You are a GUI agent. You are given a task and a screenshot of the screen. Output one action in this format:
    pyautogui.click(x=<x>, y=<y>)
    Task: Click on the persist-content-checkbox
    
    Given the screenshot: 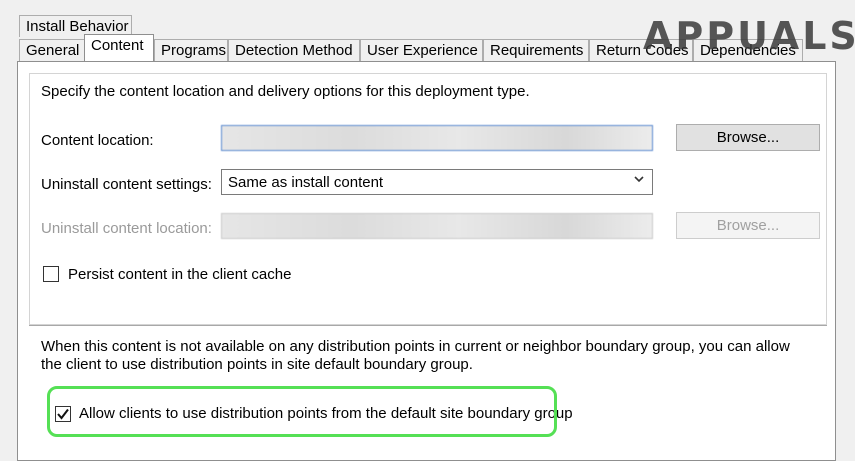 What is the action you would take?
    pyautogui.click(x=51, y=274)
    